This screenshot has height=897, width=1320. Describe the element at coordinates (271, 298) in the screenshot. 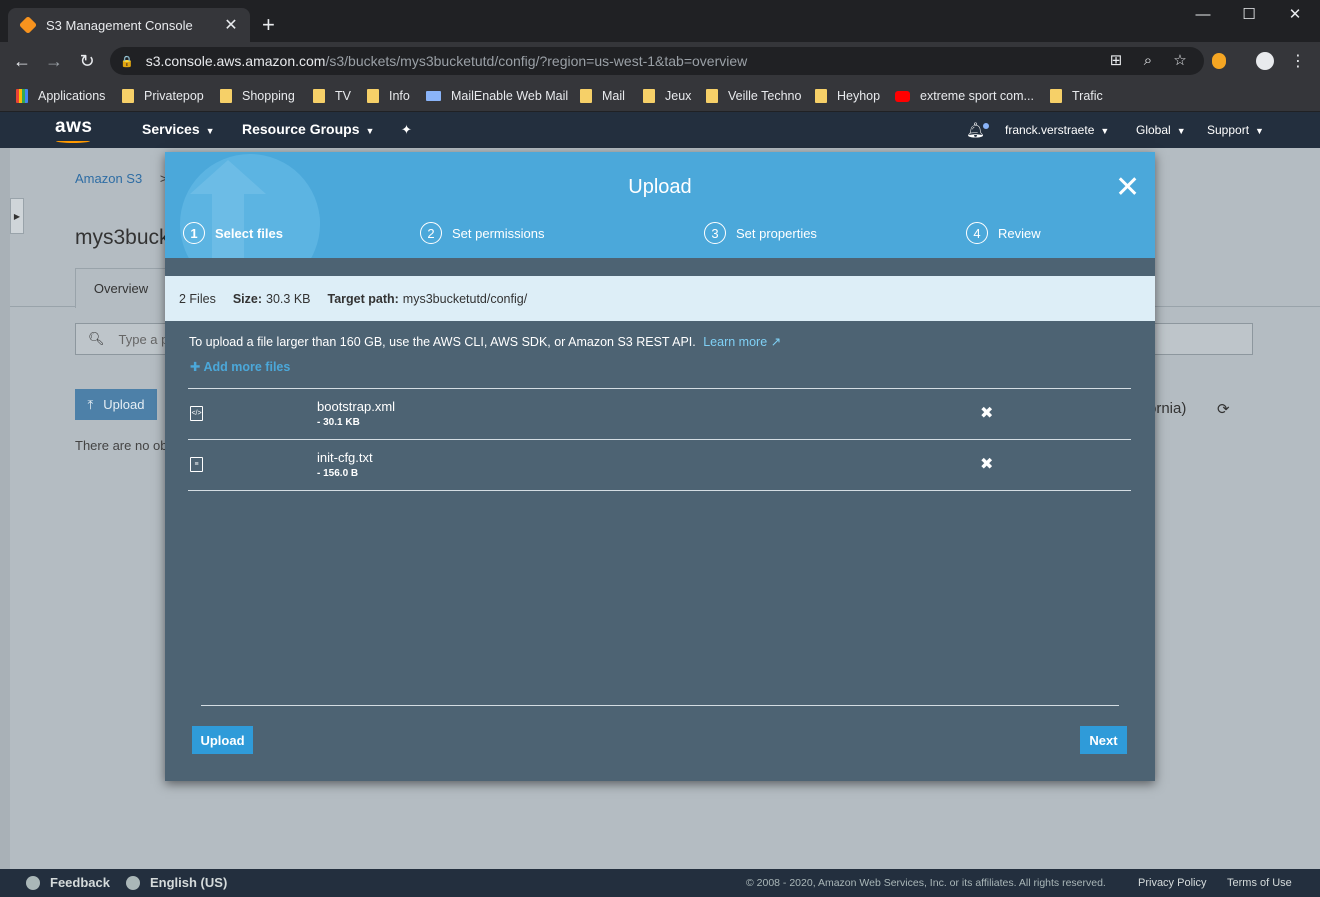

I see `total-size: Size: 30.3 KB` at that location.